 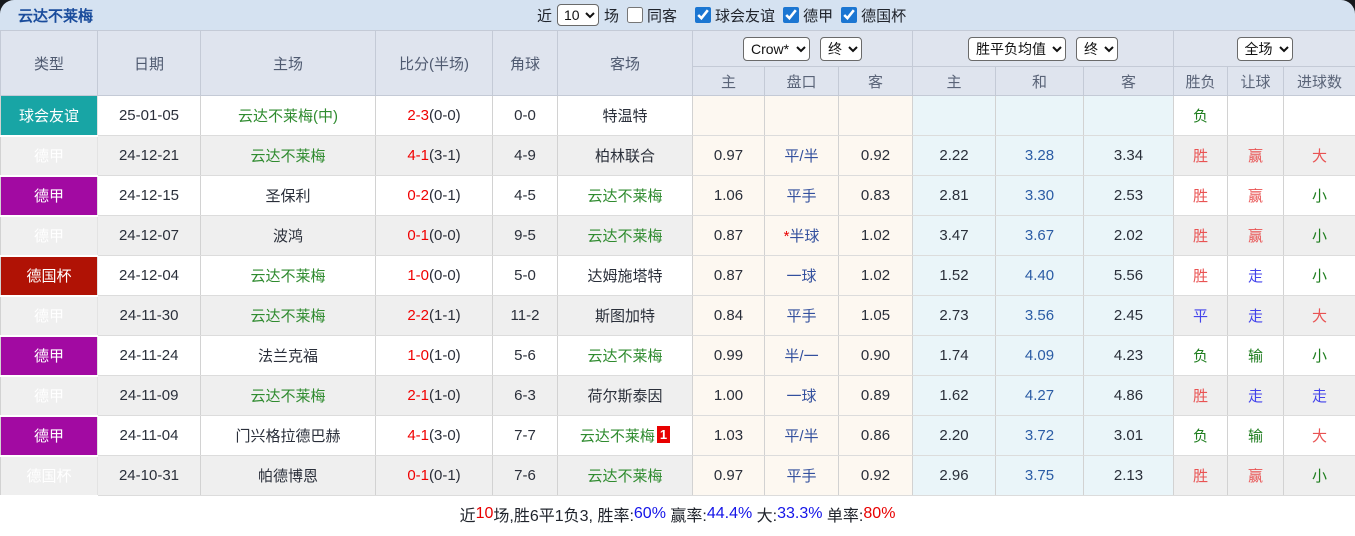 I want to click on handicap-rate-value: 44.4%, so click(x=729, y=513).